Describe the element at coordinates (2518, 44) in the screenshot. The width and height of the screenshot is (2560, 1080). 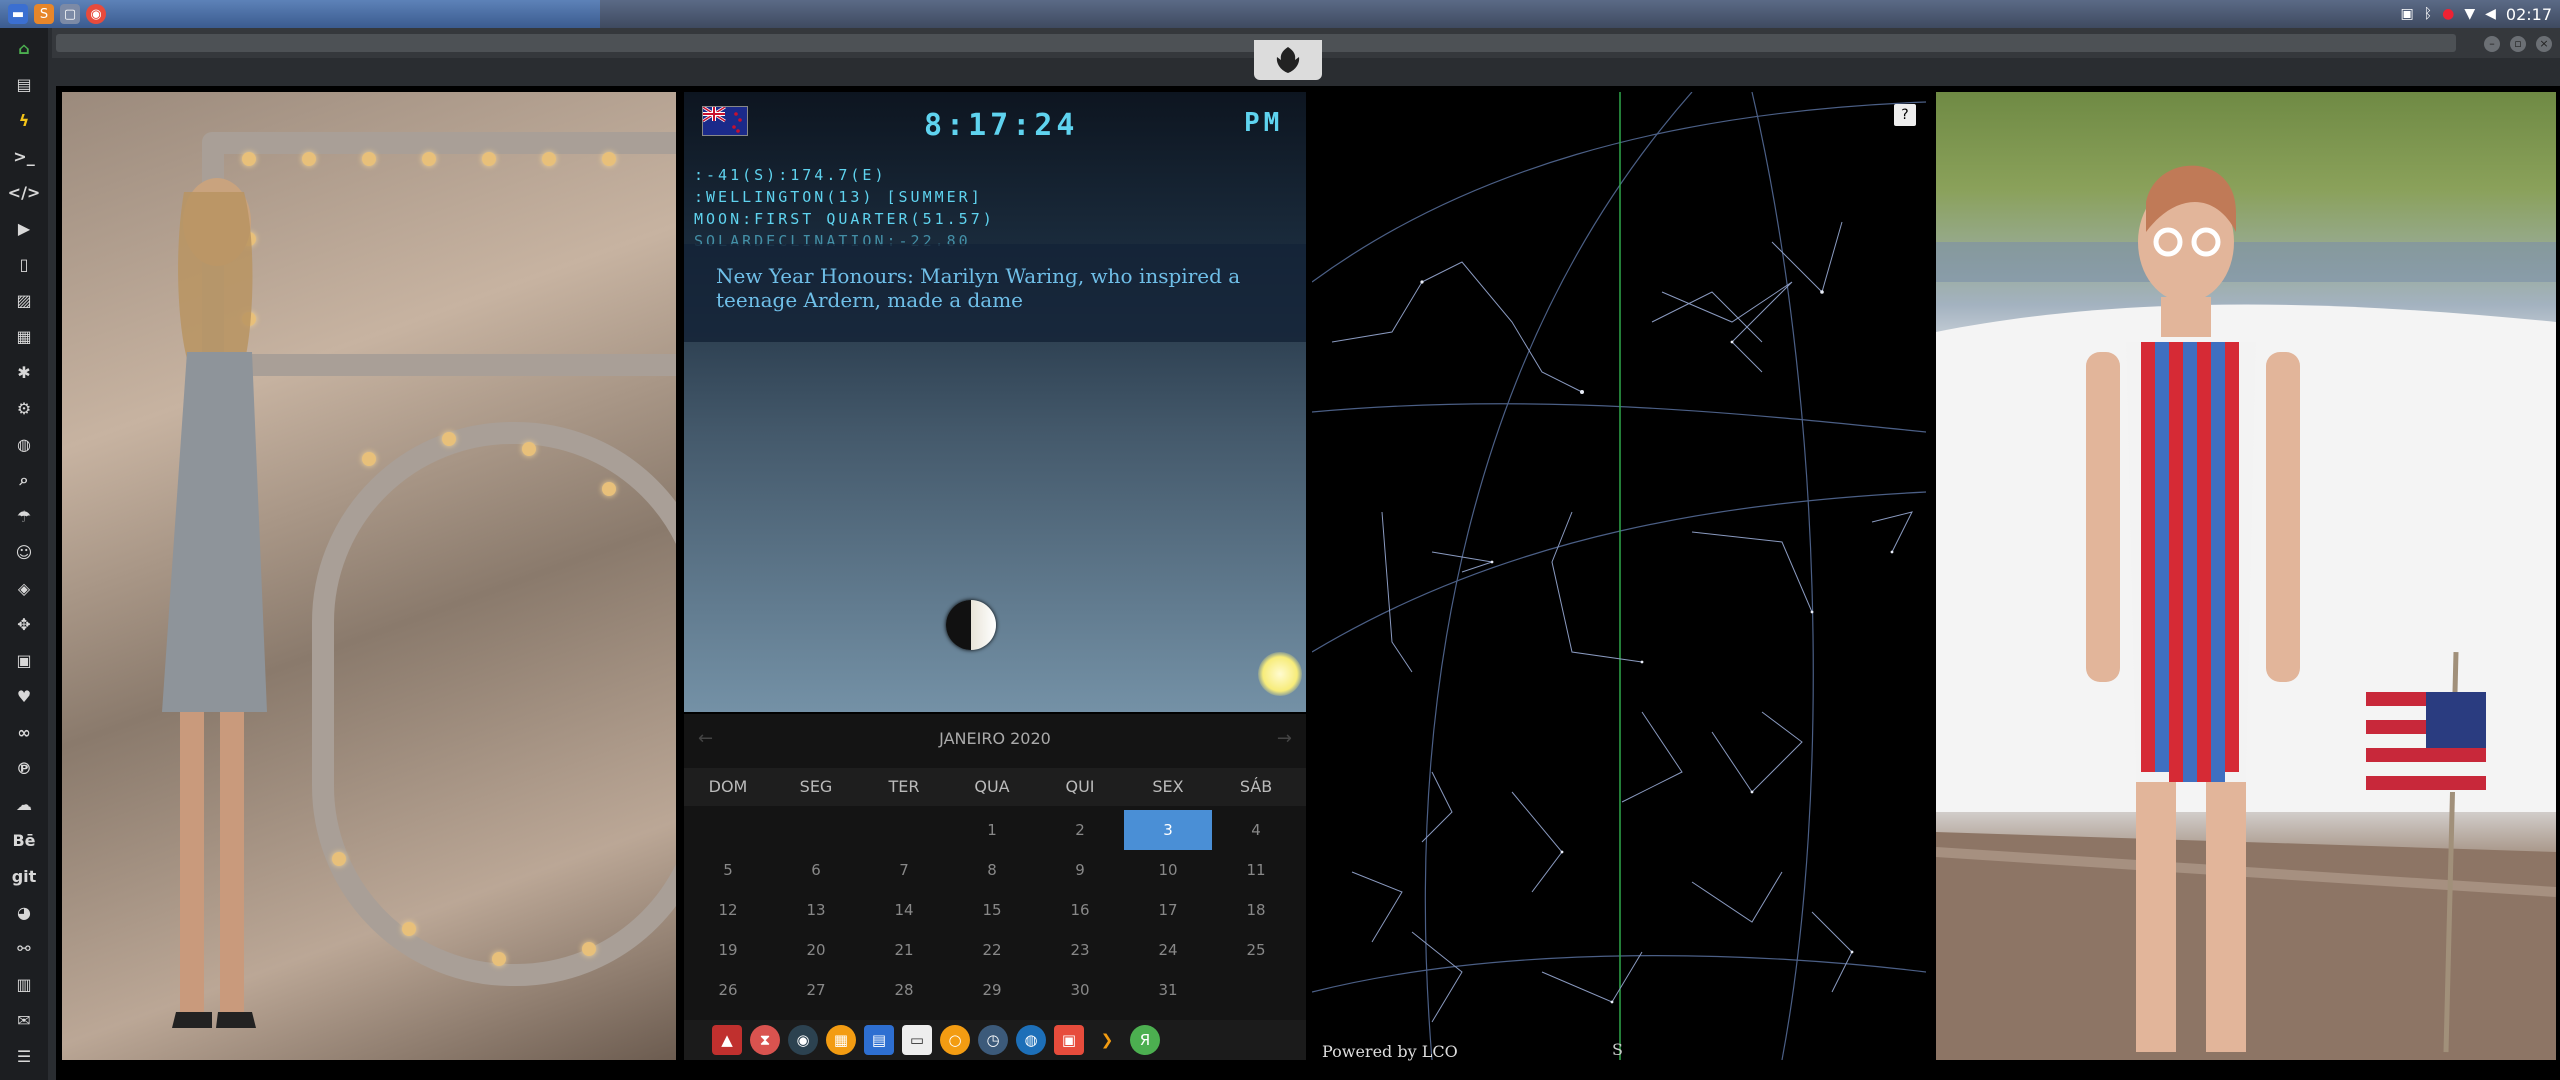
I see `maximize-button: ▫` at that location.